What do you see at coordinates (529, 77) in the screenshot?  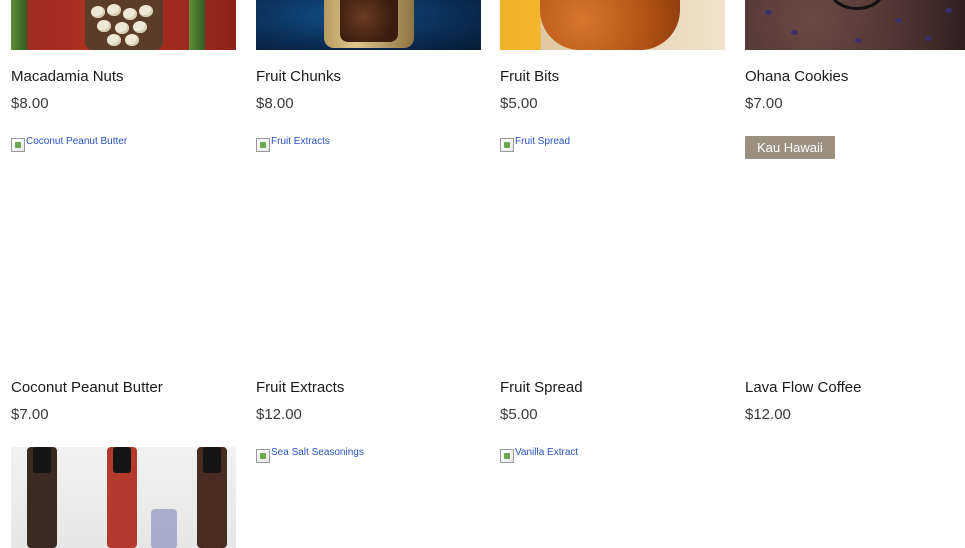 I see `product-title: Fruit Bits` at bounding box center [529, 77].